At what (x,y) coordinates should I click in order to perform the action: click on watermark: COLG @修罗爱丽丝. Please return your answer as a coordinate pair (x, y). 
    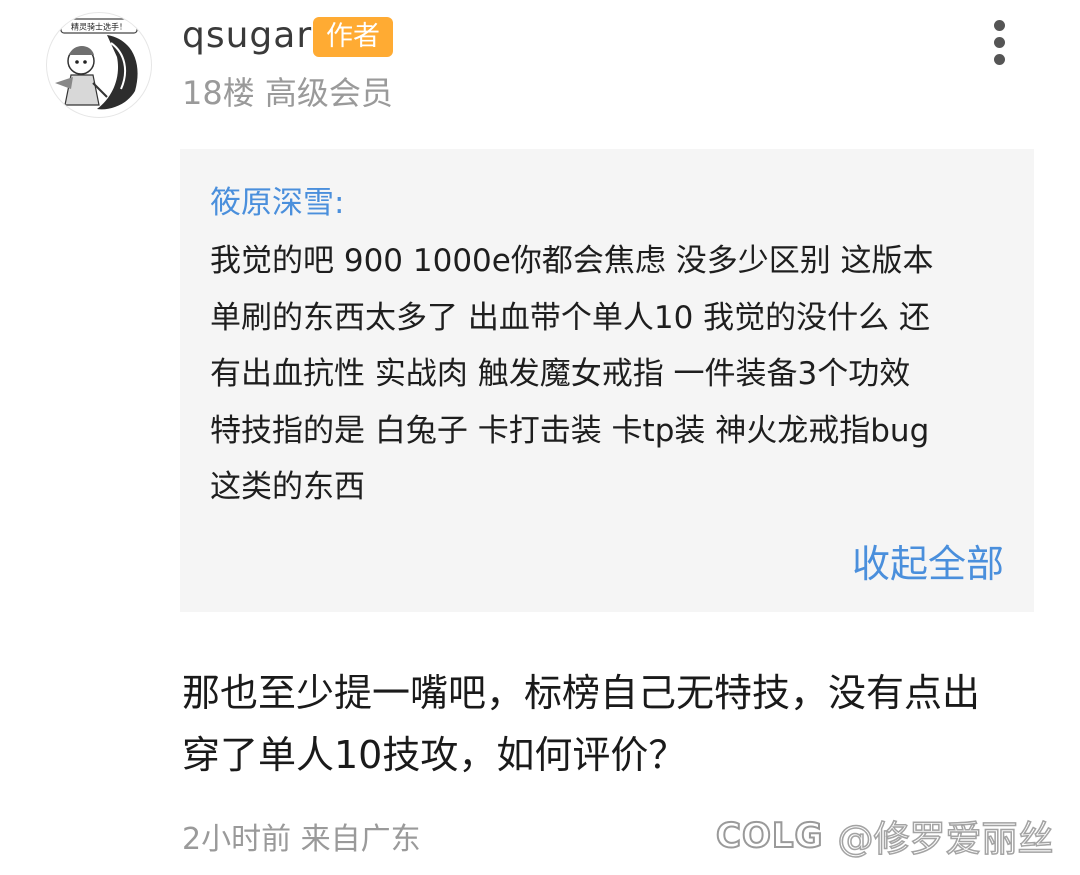
    Looking at the image, I should click on (885, 836).